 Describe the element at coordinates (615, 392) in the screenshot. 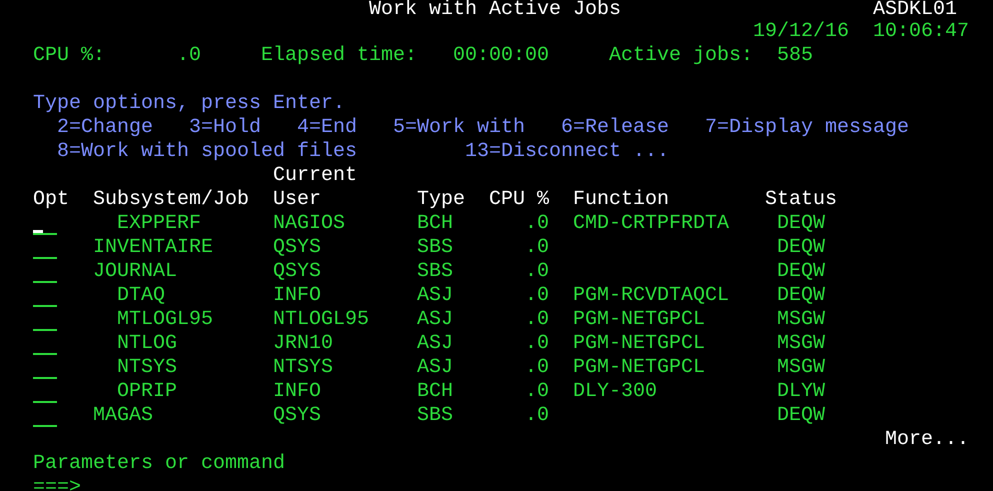

I see `function-cell: DLY-300` at that location.